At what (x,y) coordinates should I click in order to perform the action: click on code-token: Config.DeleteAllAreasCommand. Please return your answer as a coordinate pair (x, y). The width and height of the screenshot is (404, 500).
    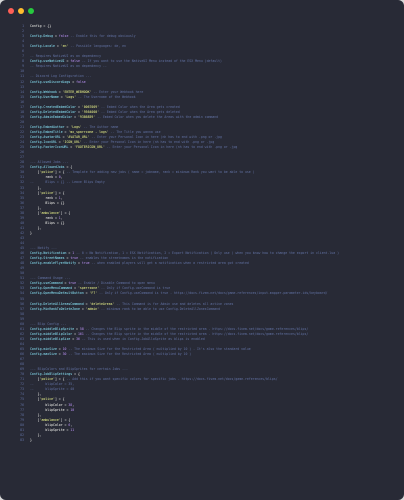
    Looking at the image, I should click on (57, 303).